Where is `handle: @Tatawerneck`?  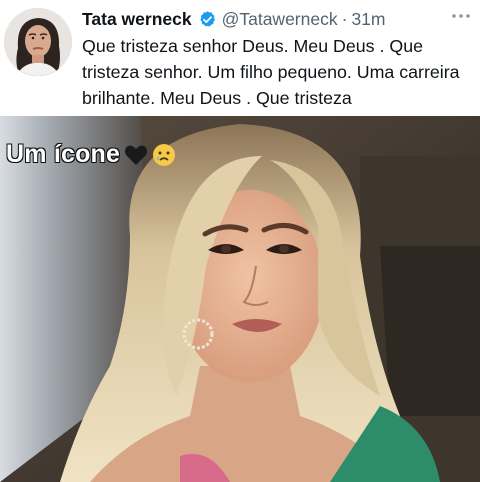 handle: @Tatawerneck is located at coordinates (280, 19).